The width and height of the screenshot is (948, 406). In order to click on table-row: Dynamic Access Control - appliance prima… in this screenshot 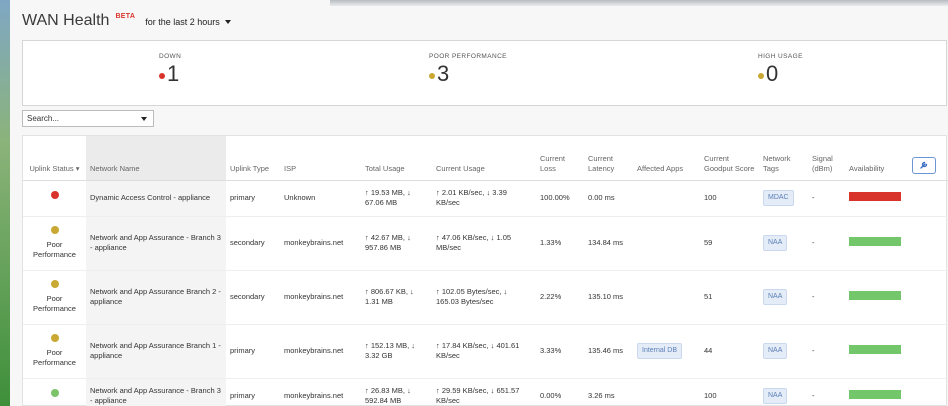, I will do `click(485, 198)`.